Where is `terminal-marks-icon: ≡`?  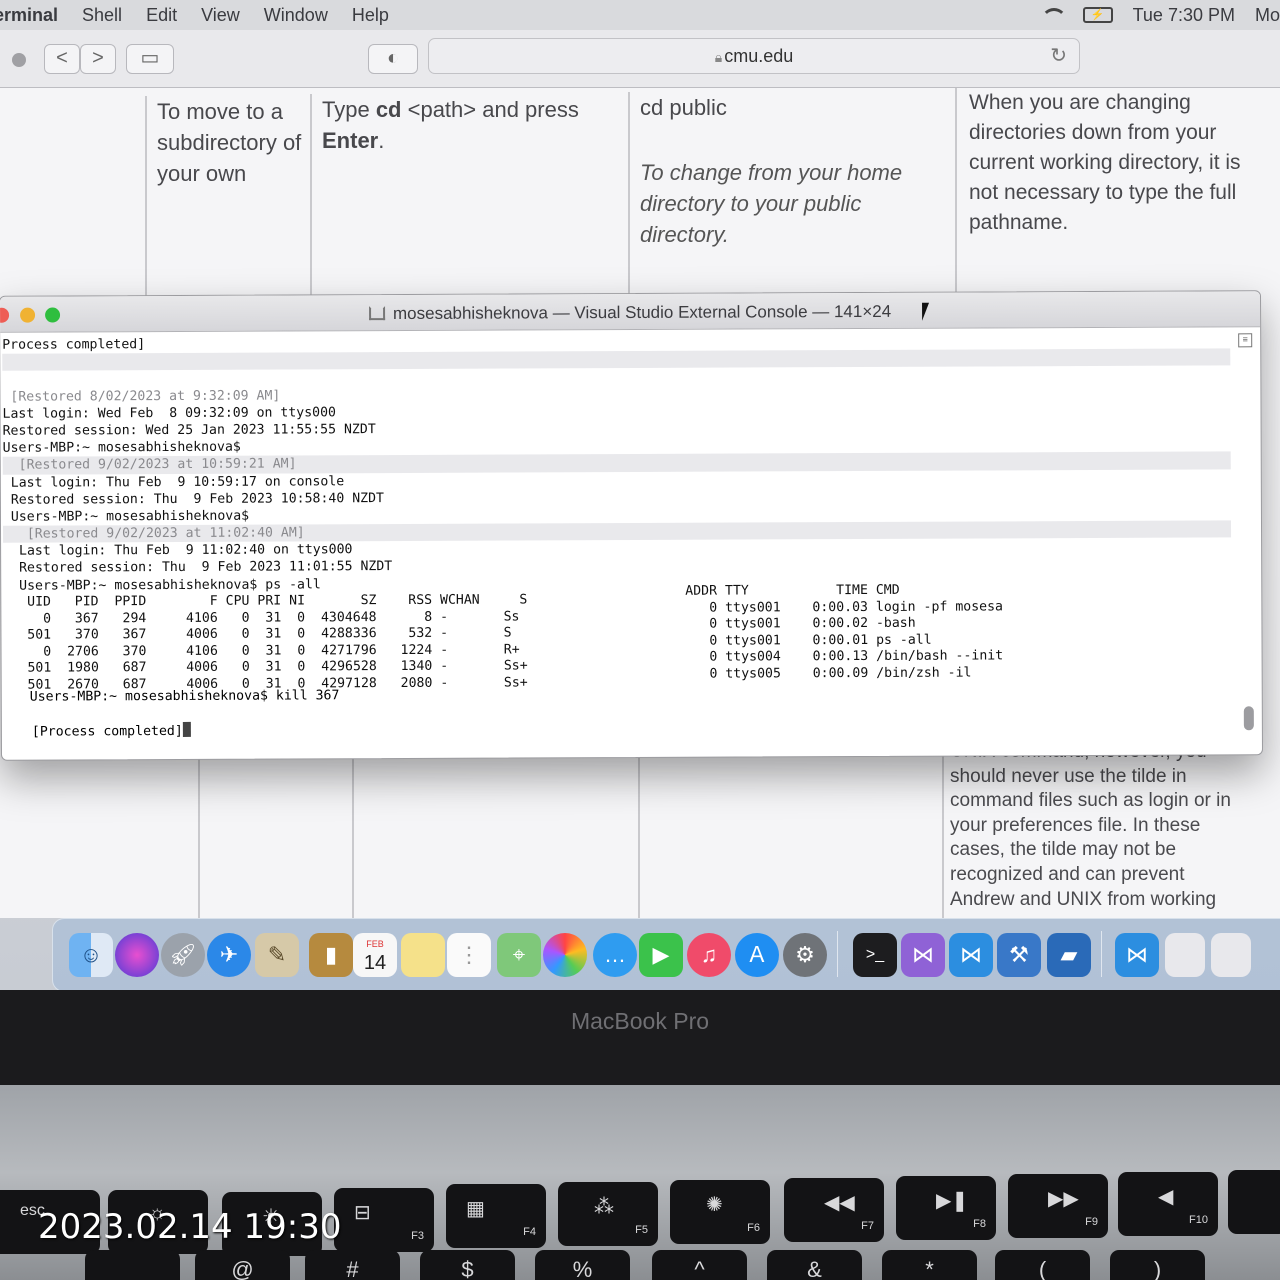
terminal-marks-icon: ≡ is located at coordinates (1245, 340).